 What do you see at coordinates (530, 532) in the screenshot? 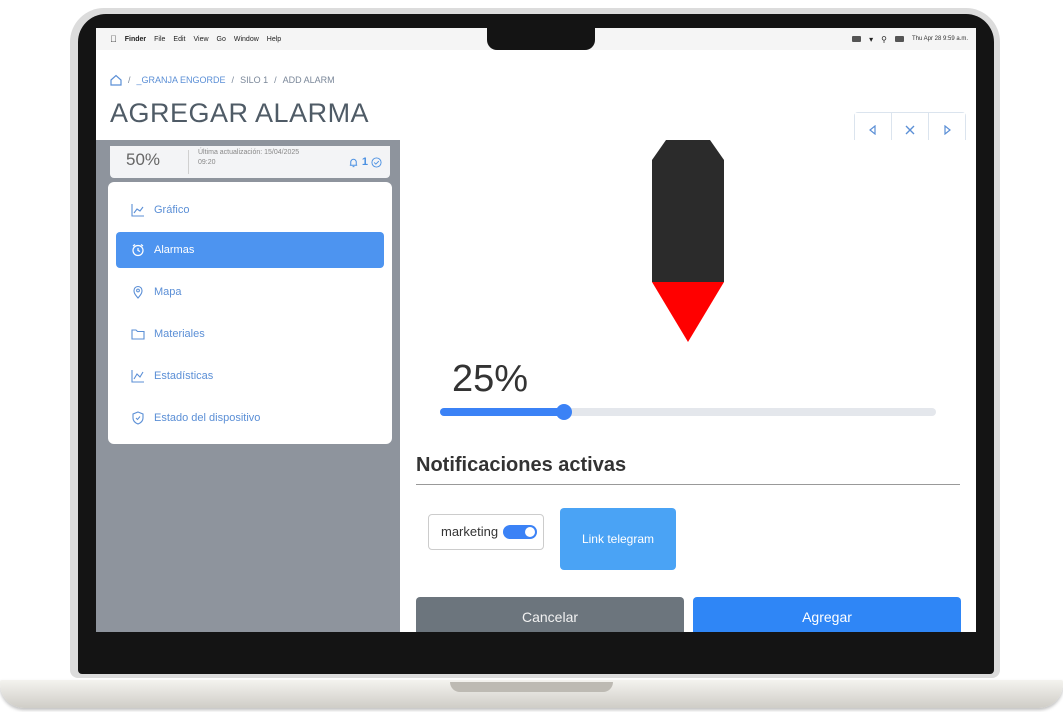
I see `toggle-knob` at bounding box center [530, 532].